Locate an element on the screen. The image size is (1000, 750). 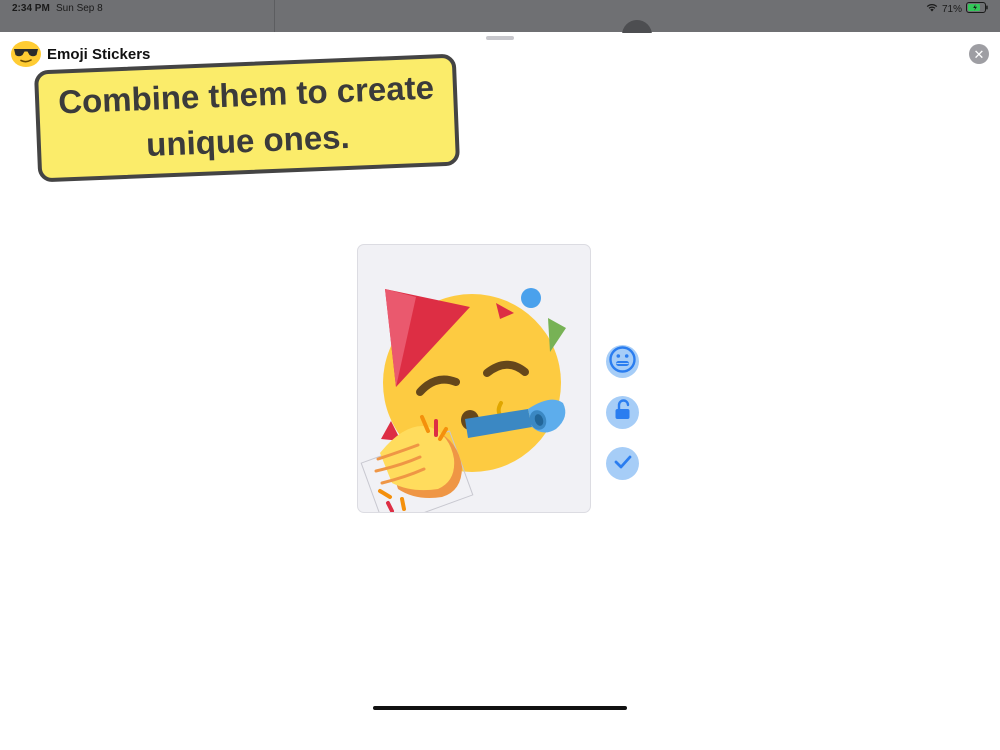
unlock-icon is located at coordinates (622, 413).